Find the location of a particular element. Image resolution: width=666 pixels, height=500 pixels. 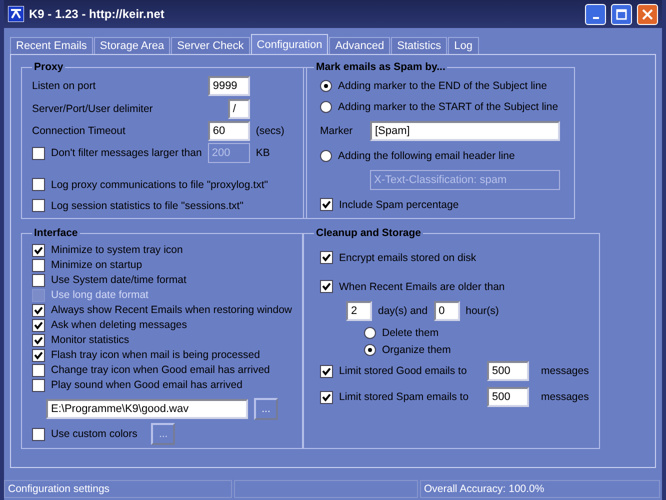

days-label: day(s) and is located at coordinates (403, 311).